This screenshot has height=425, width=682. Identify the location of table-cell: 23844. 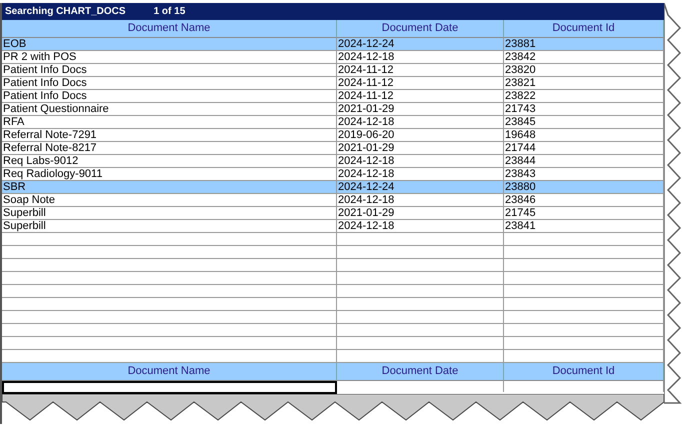
(584, 161).